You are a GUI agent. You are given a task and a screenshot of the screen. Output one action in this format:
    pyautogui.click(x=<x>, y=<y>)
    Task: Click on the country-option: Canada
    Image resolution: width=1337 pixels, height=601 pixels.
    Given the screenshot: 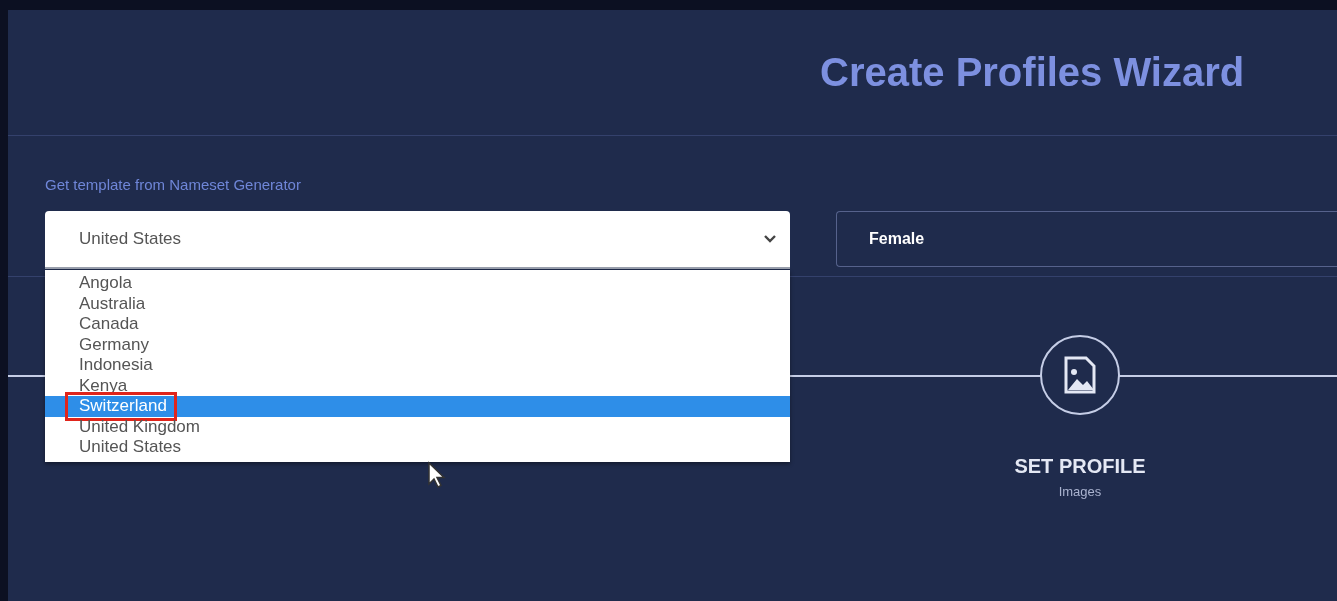 What is the action you would take?
    pyautogui.click(x=417, y=324)
    